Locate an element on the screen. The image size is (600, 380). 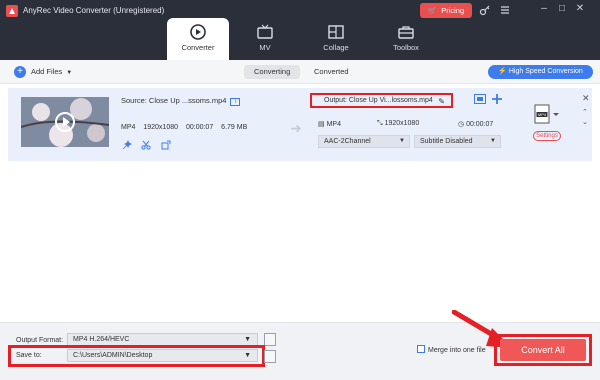
film-icon: ▤ is located at coordinates (321, 124).